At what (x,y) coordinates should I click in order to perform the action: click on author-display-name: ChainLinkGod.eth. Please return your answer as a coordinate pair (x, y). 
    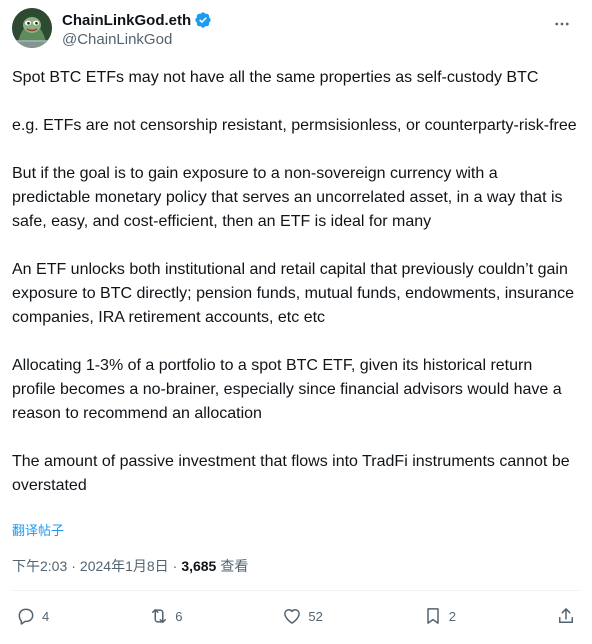
    Looking at the image, I should click on (126, 20).